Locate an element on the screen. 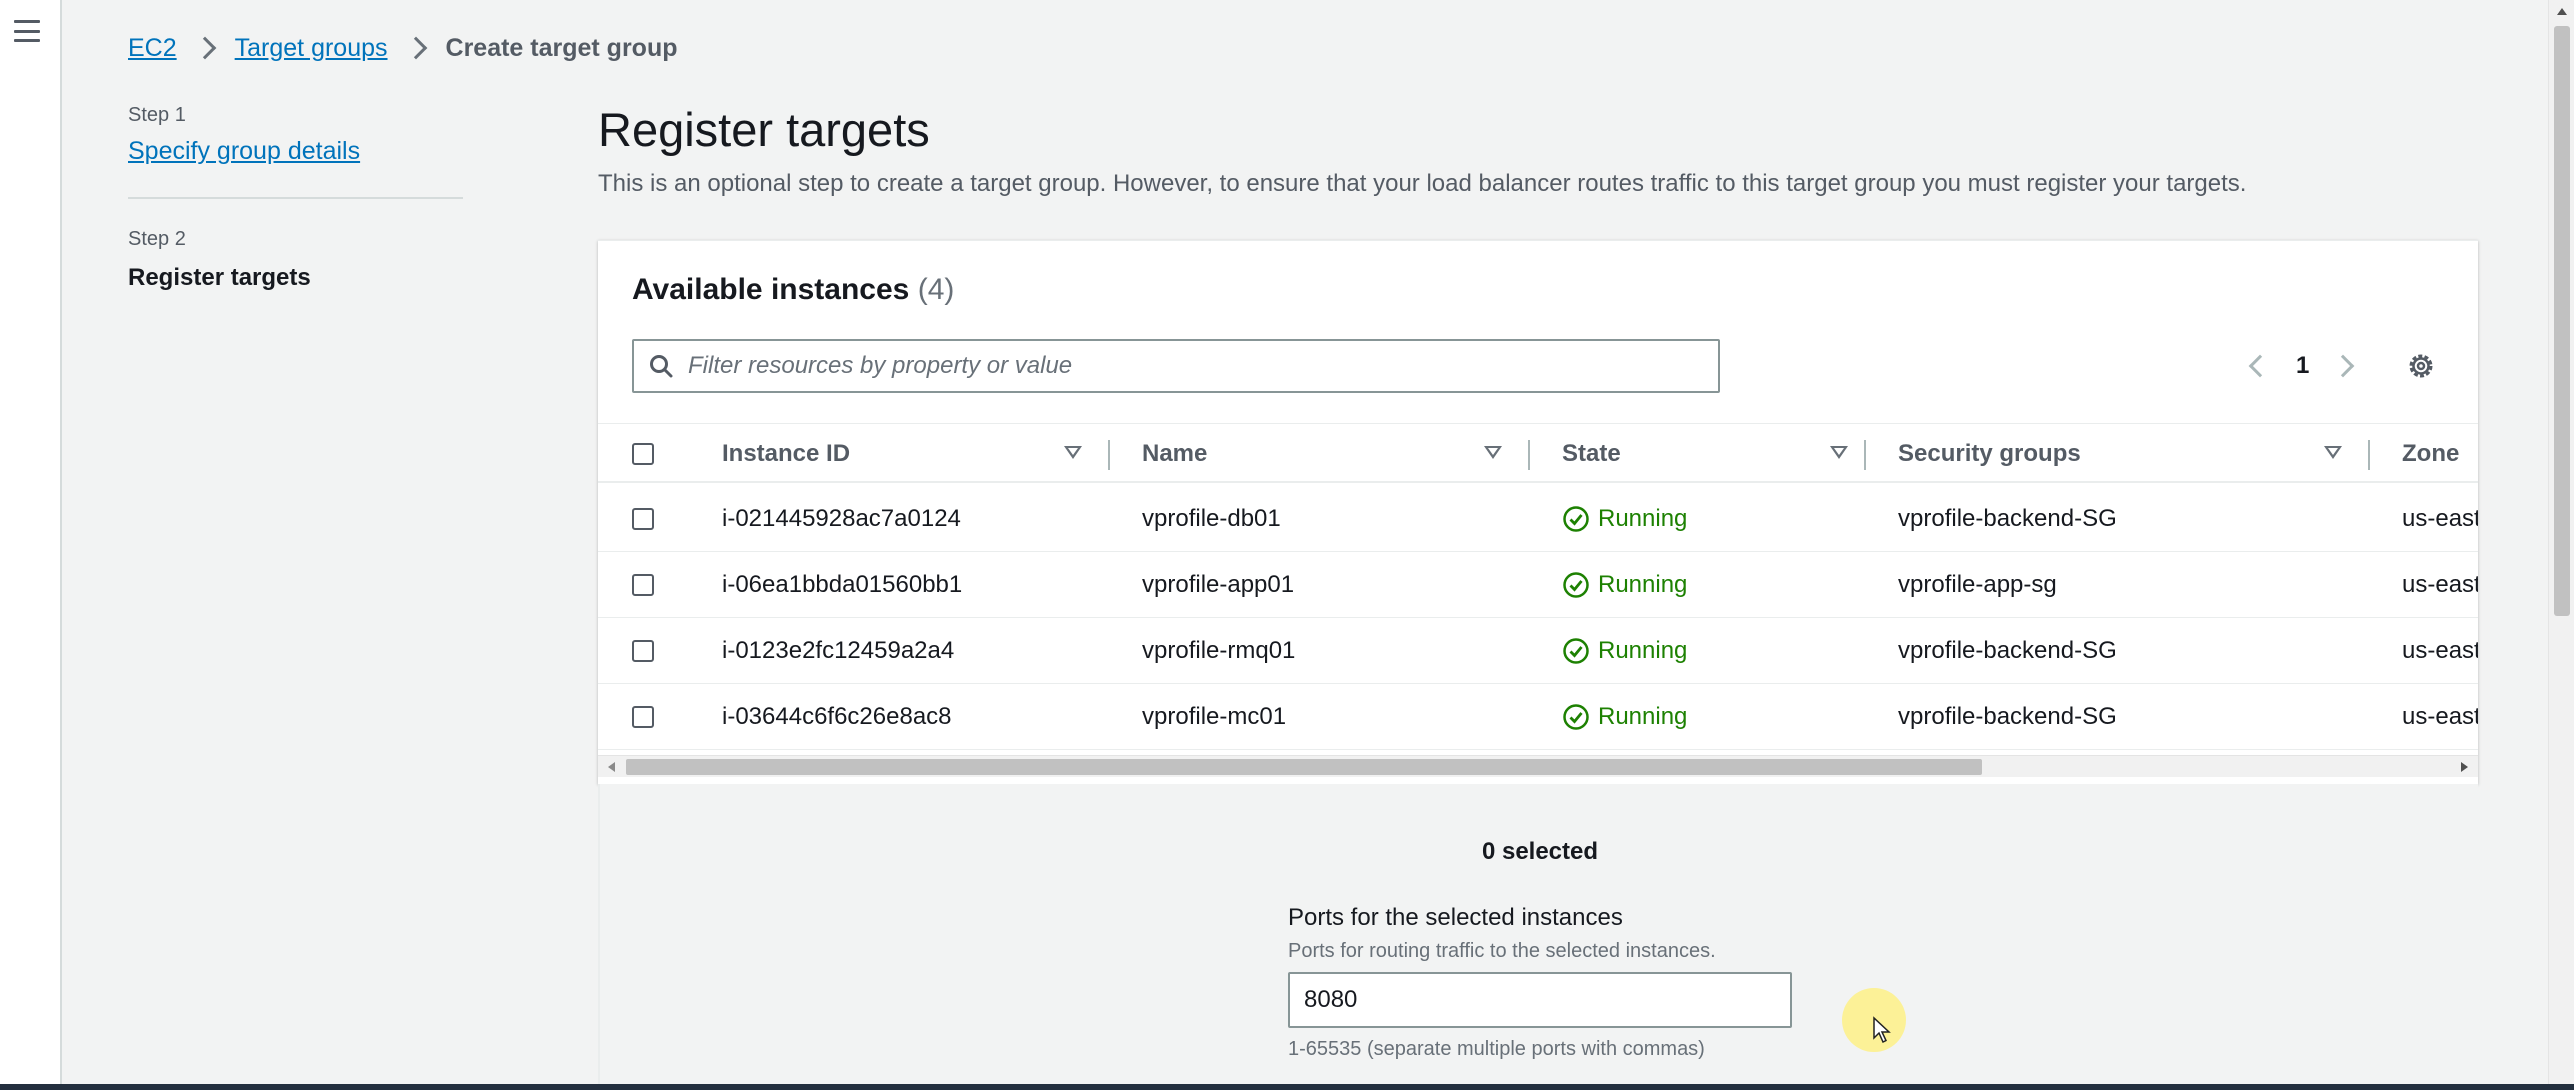 Image resolution: width=2574 pixels, height=1090 pixels. panel-title: Available instances (4) is located at coordinates (793, 290).